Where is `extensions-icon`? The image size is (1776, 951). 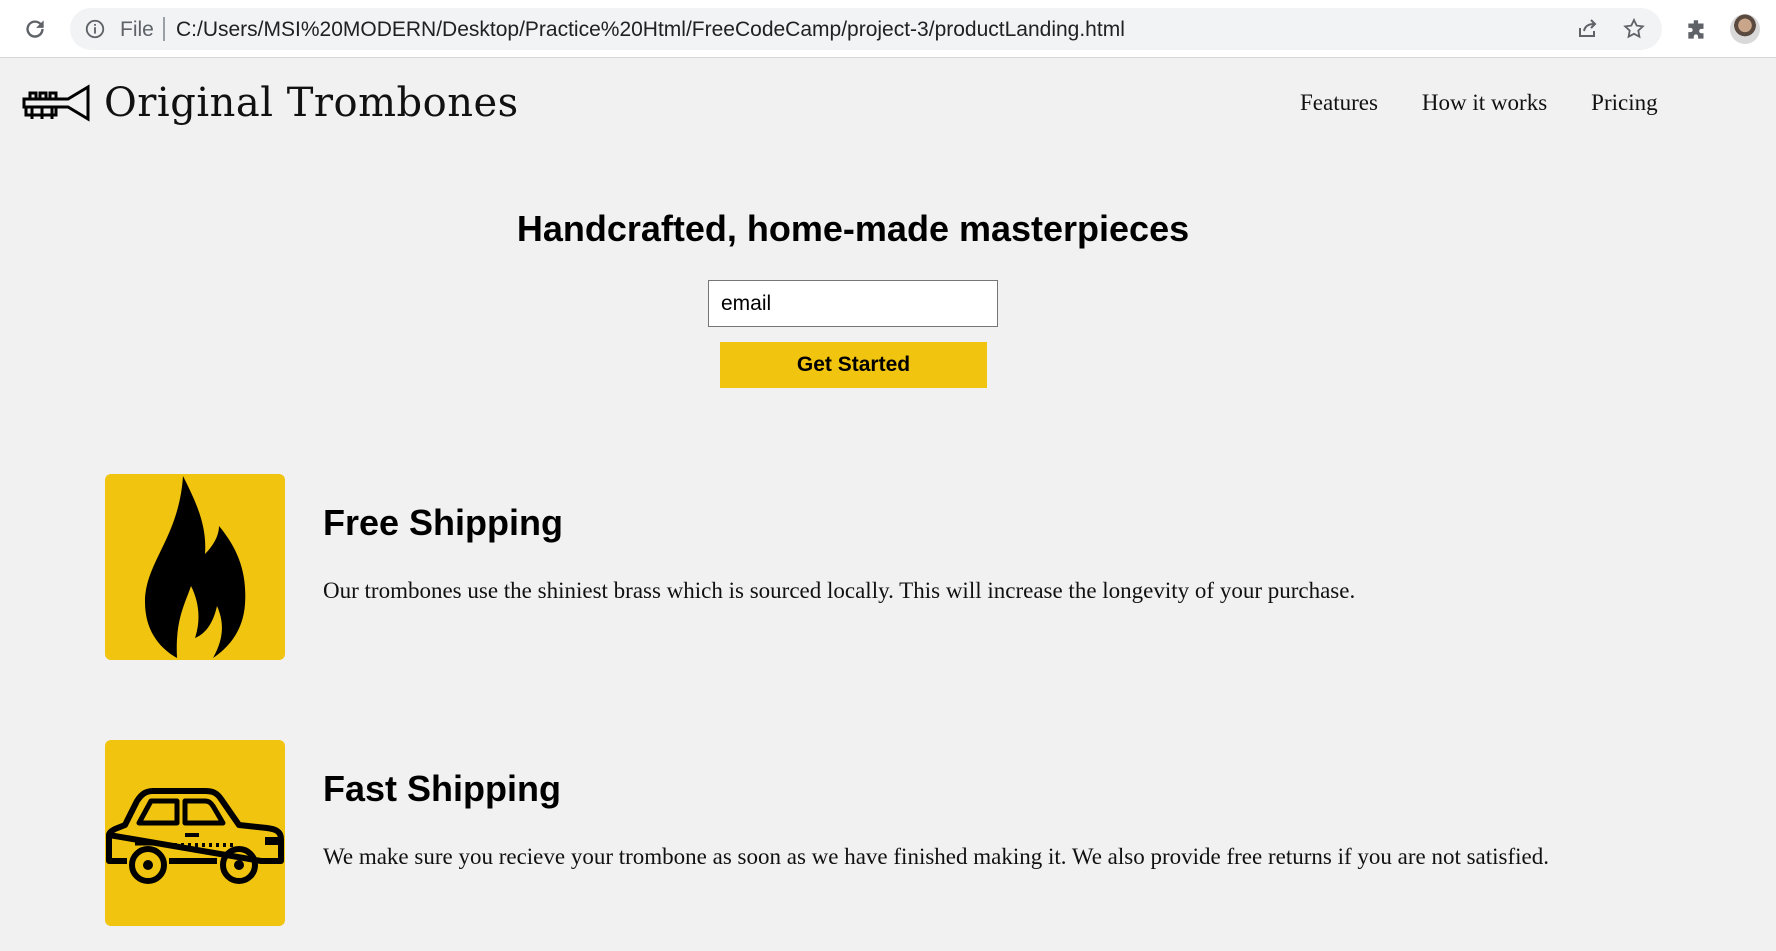
extensions-icon is located at coordinates (1697, 30).